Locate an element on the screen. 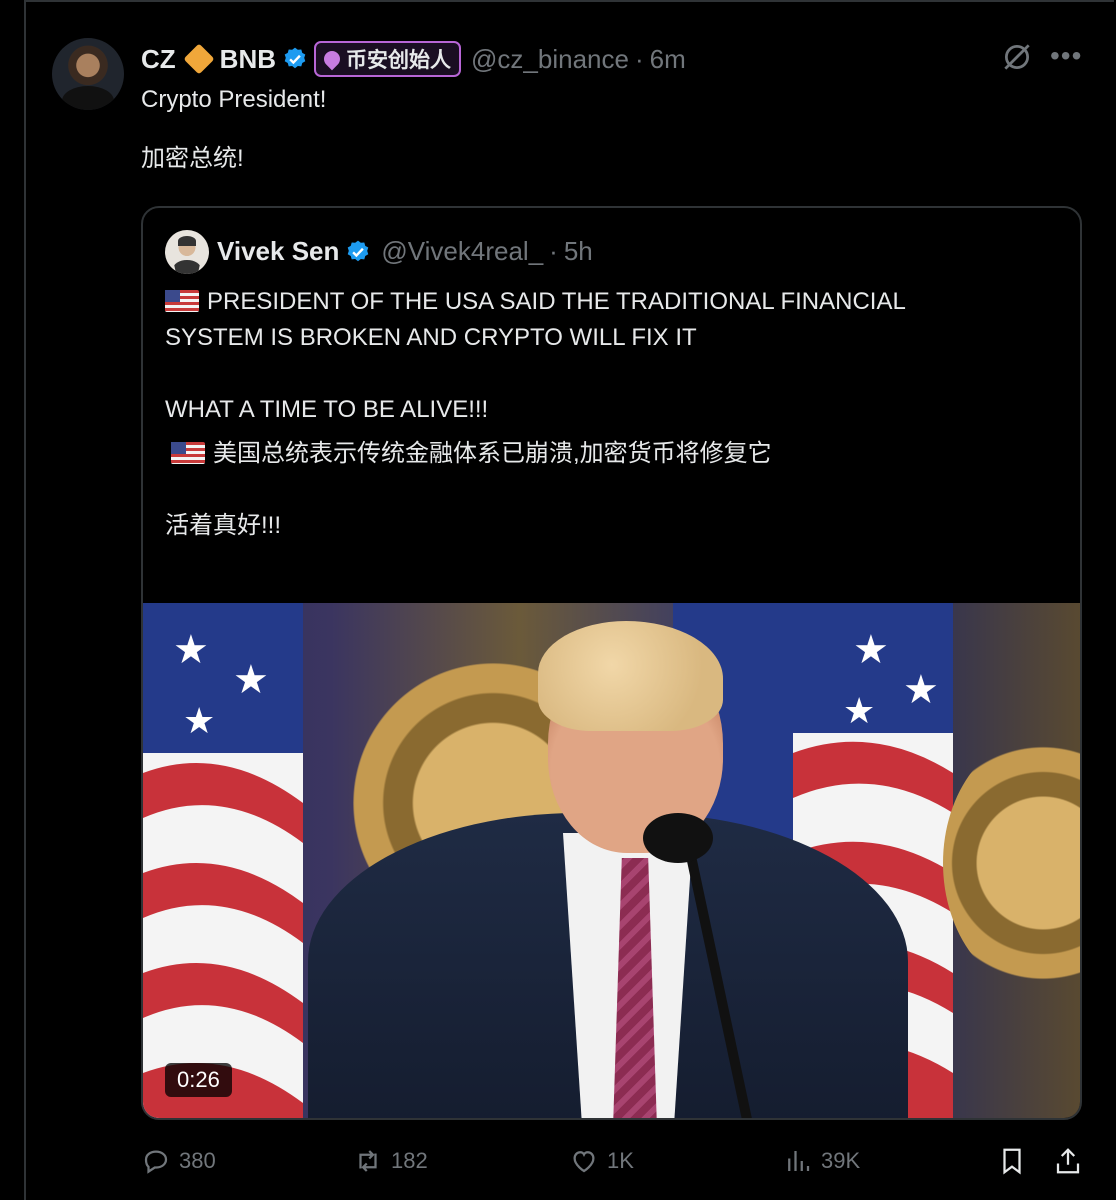 This screenshot has height=1200, width=1116. reply-icon is located at coordinates (156, 1162).